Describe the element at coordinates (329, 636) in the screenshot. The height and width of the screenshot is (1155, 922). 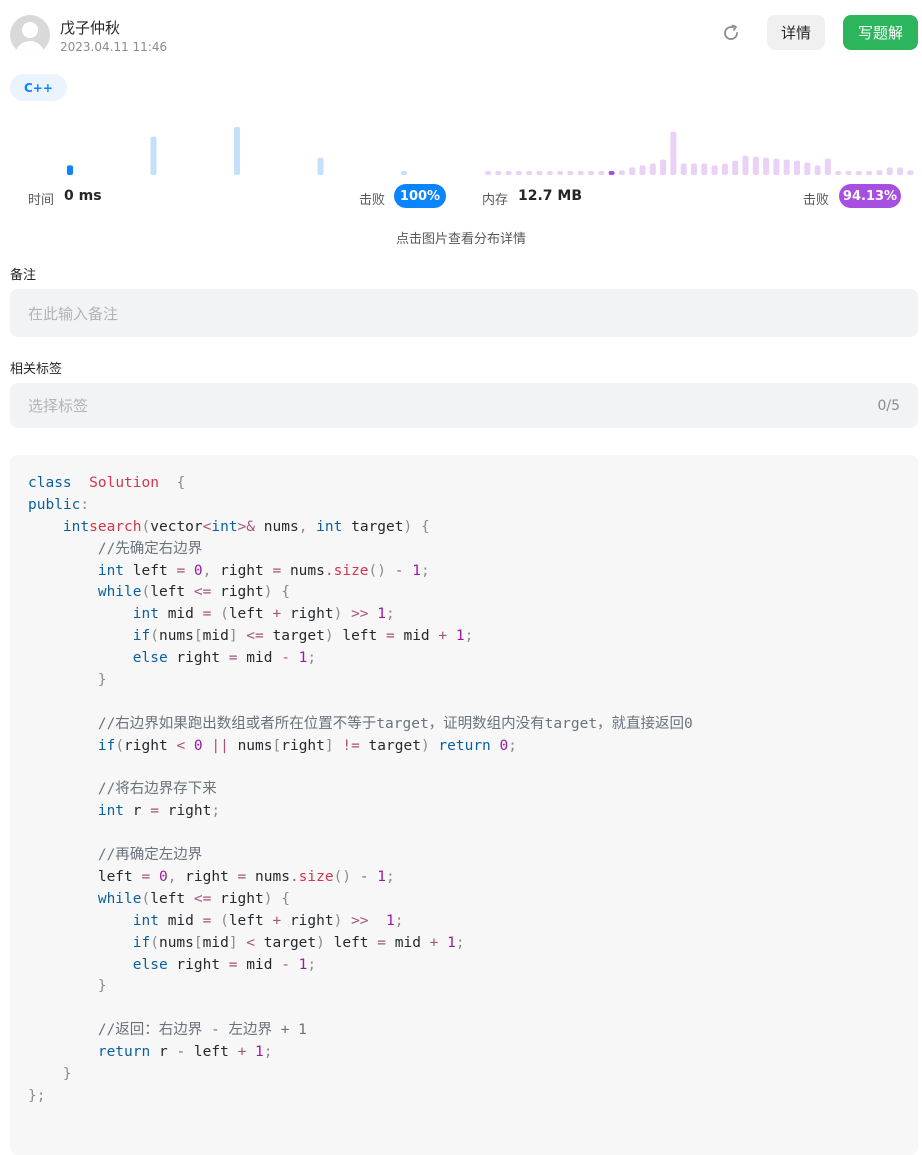
I see `code-token: )` at that location.